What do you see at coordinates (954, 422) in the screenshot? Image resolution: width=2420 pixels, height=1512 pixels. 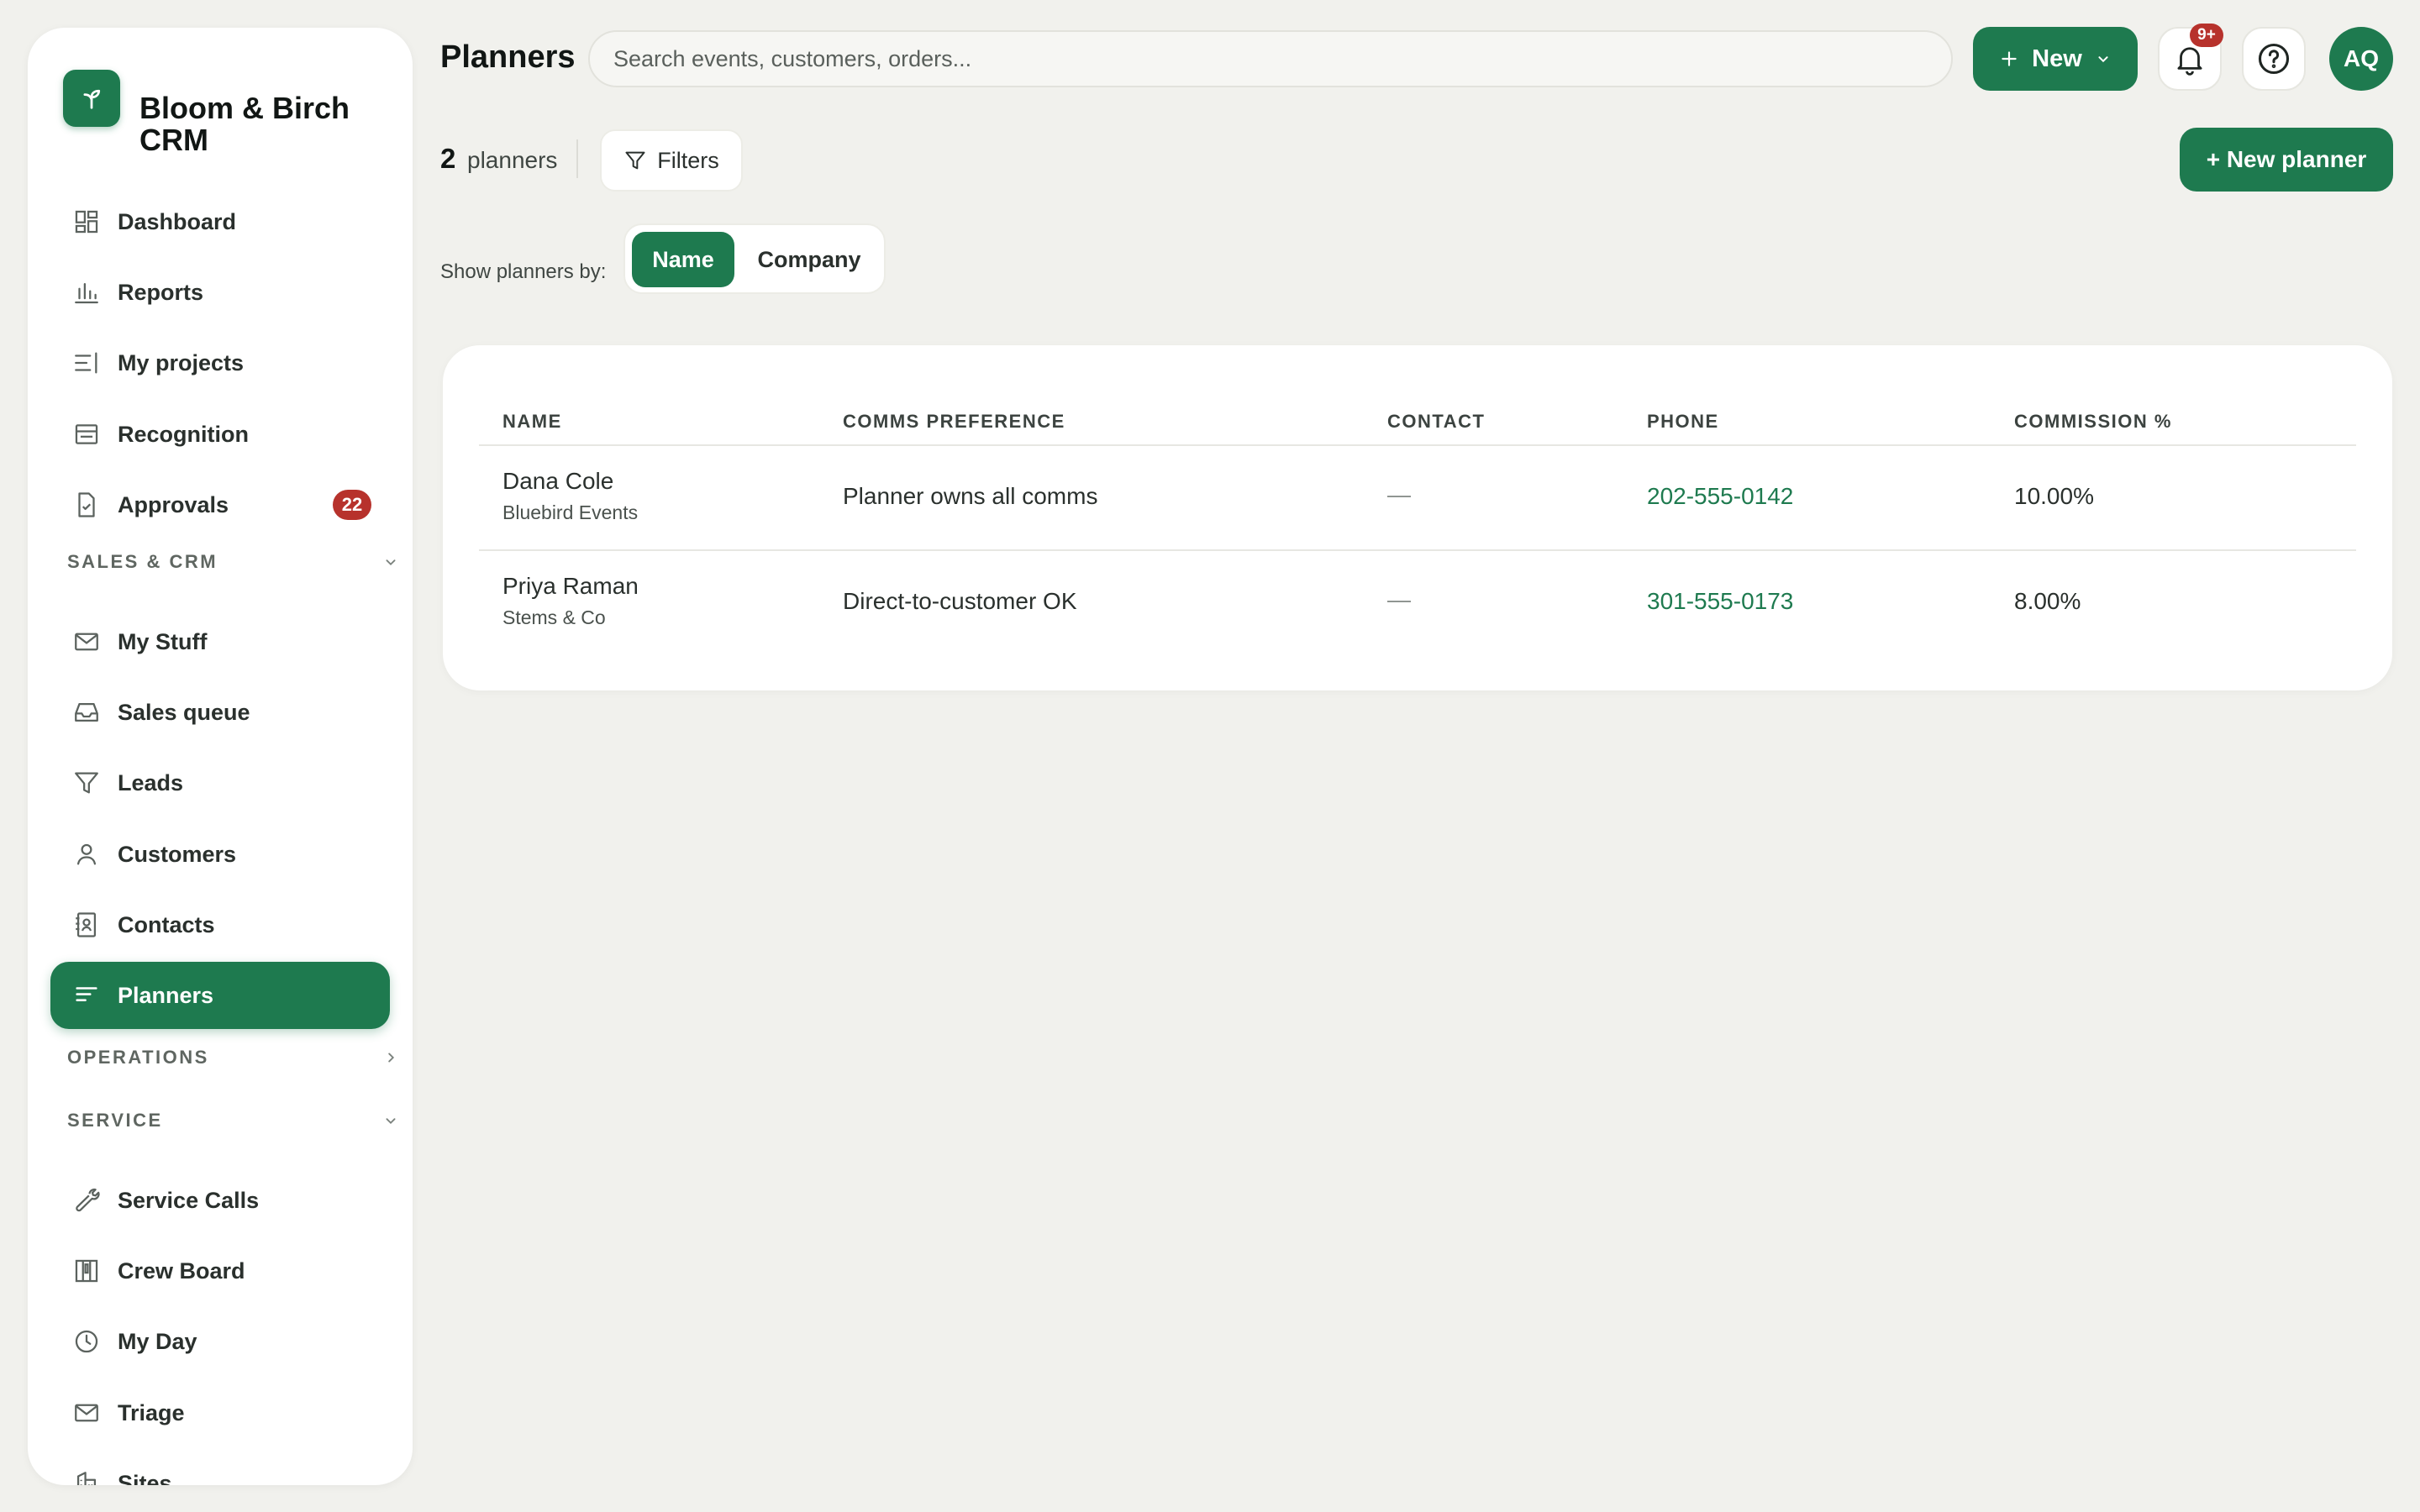 I see `column-header-comms-preference: COMMS PREFERENCE` at bounding box center [954, 422].